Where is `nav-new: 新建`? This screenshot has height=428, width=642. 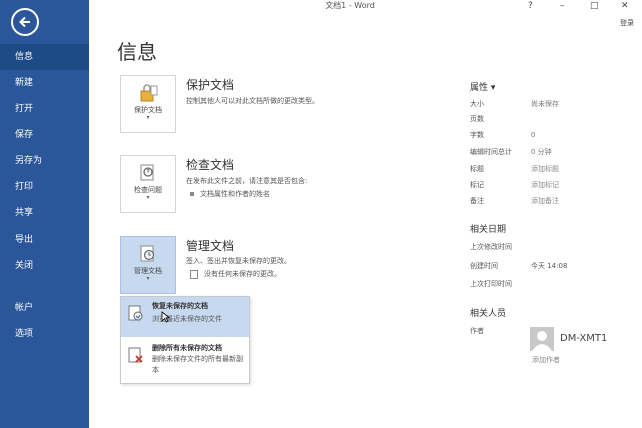
nav-new: 新建 is located at coordinates (44, 83).